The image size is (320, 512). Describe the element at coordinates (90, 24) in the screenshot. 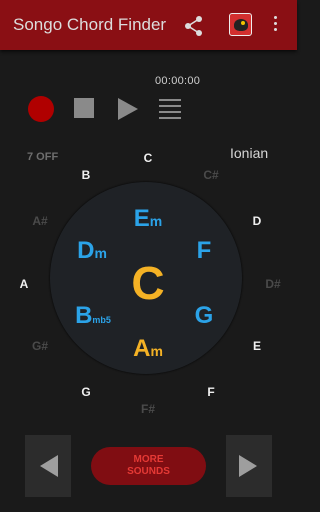

I see `app-title: Songo Chord Finder` at that location.